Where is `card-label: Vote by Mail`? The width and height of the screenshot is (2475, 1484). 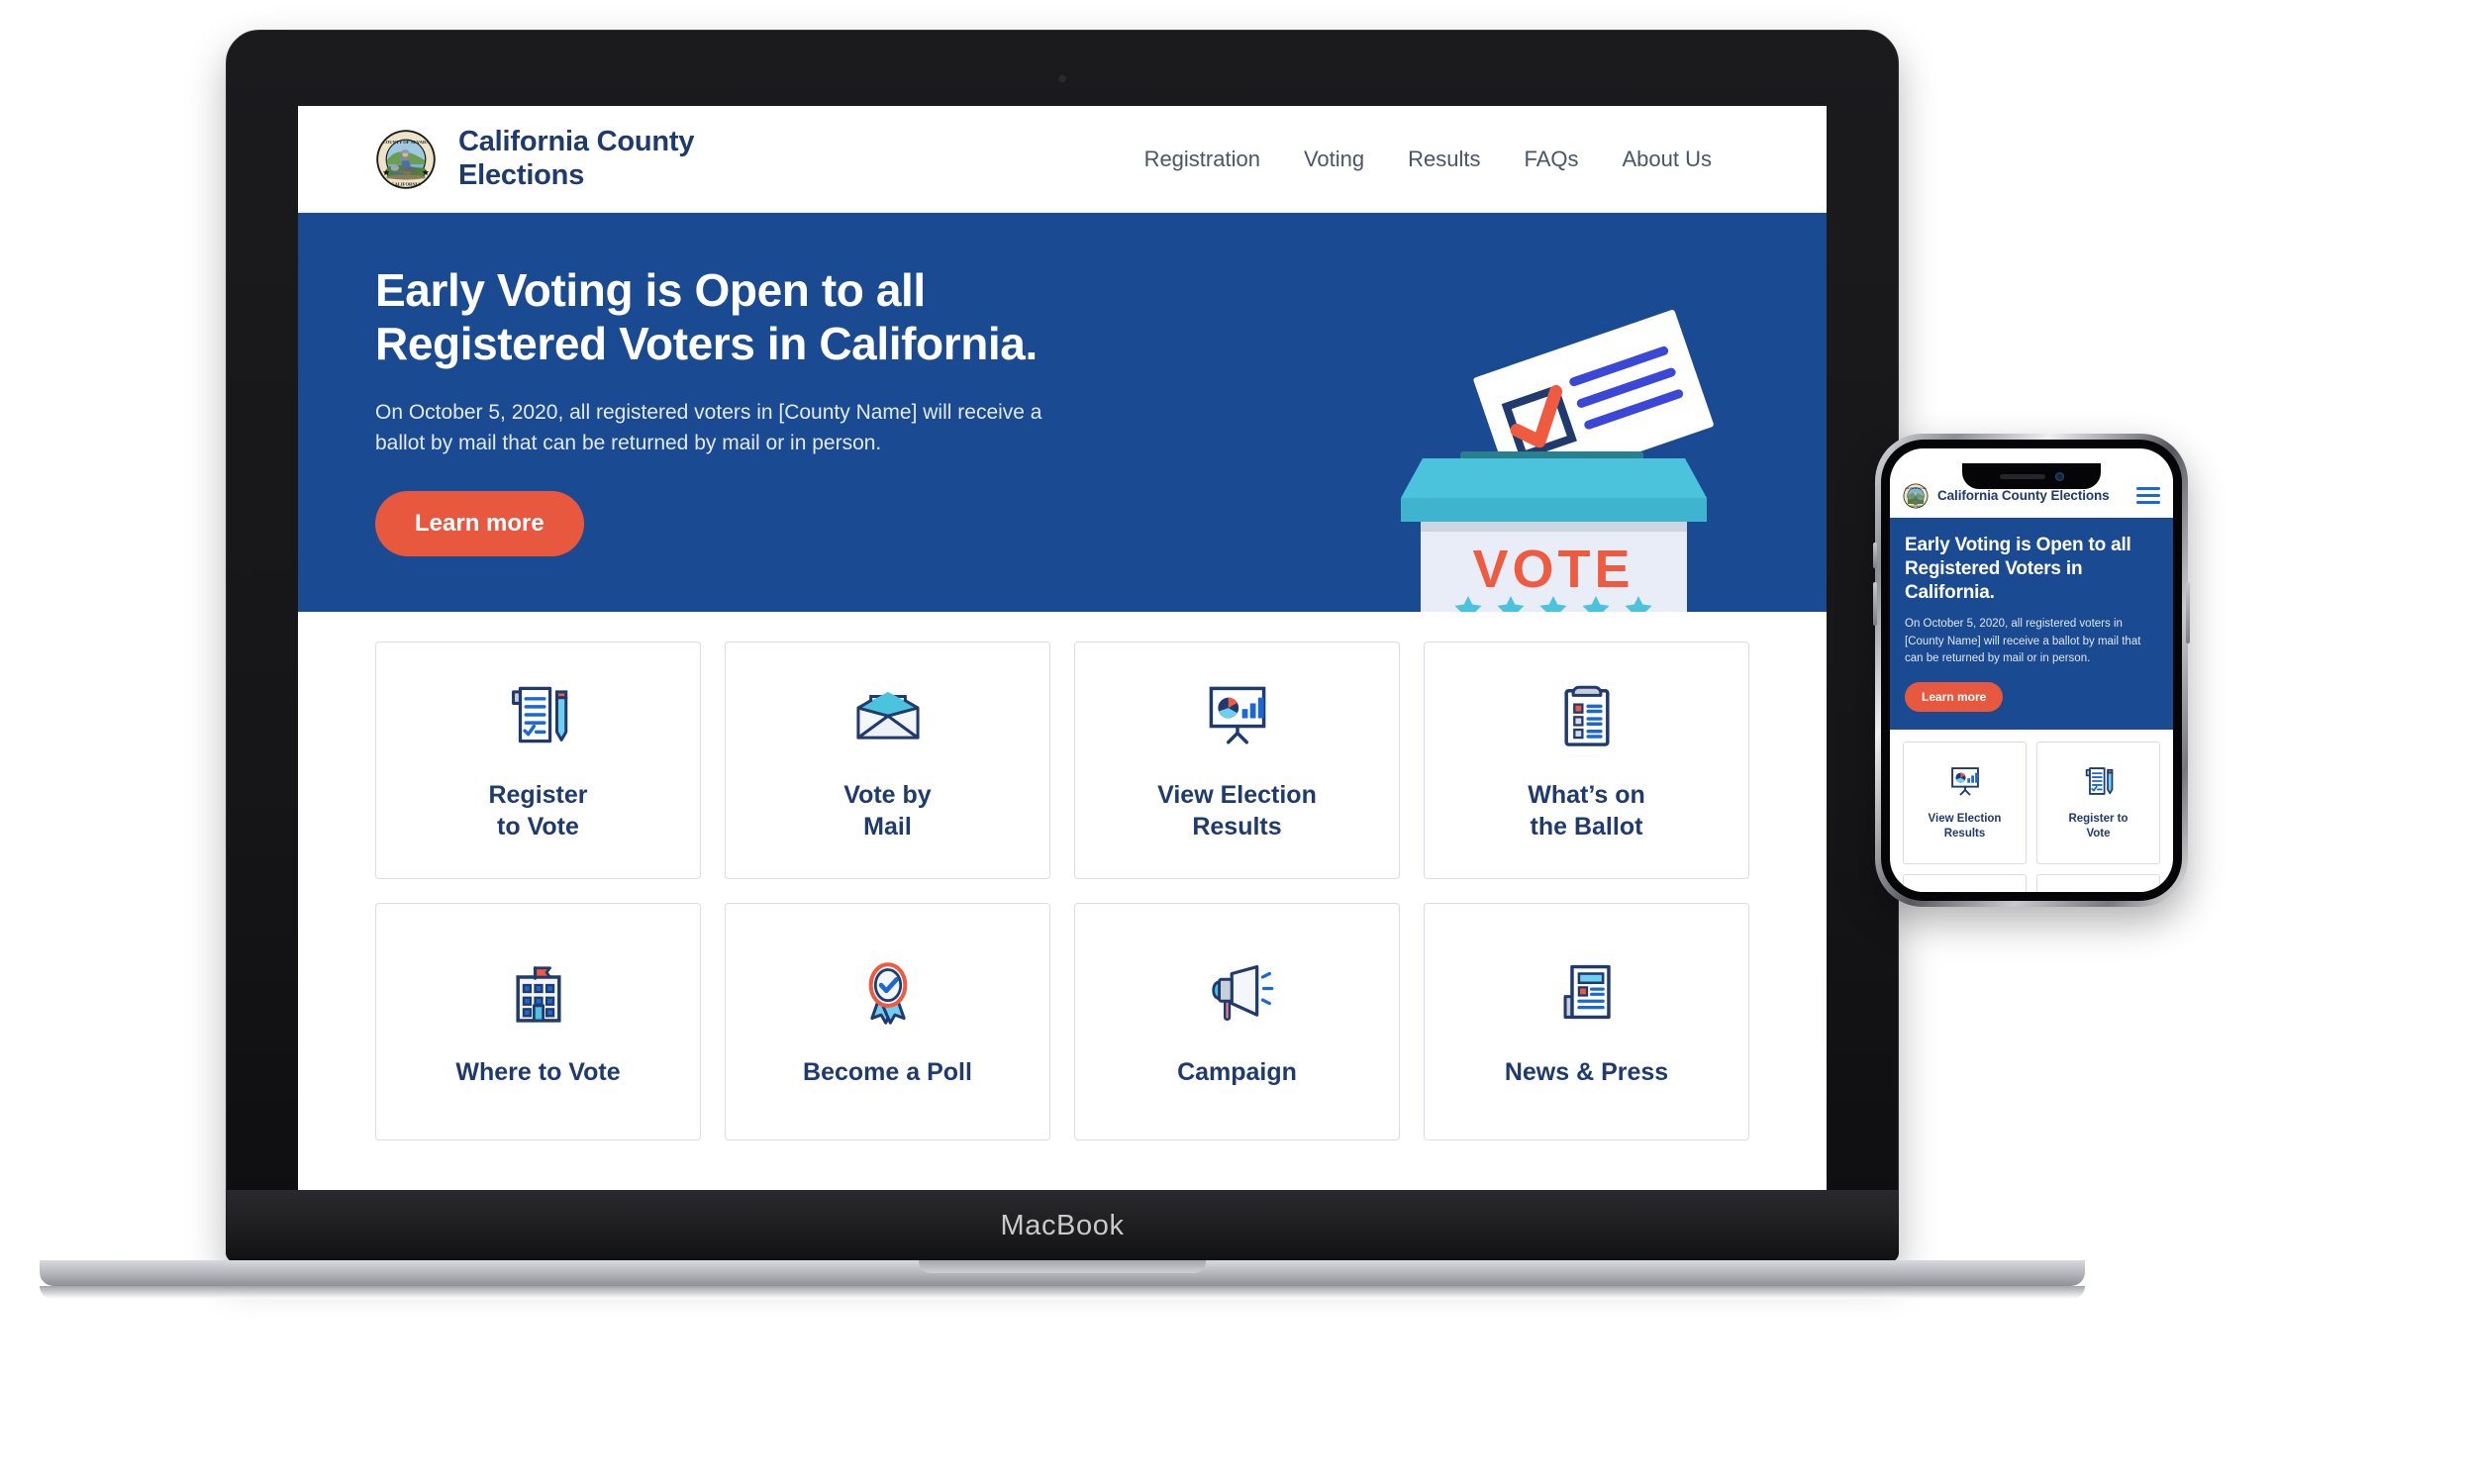 card-label: Vote by Mail is located at coordinates (888, 810).